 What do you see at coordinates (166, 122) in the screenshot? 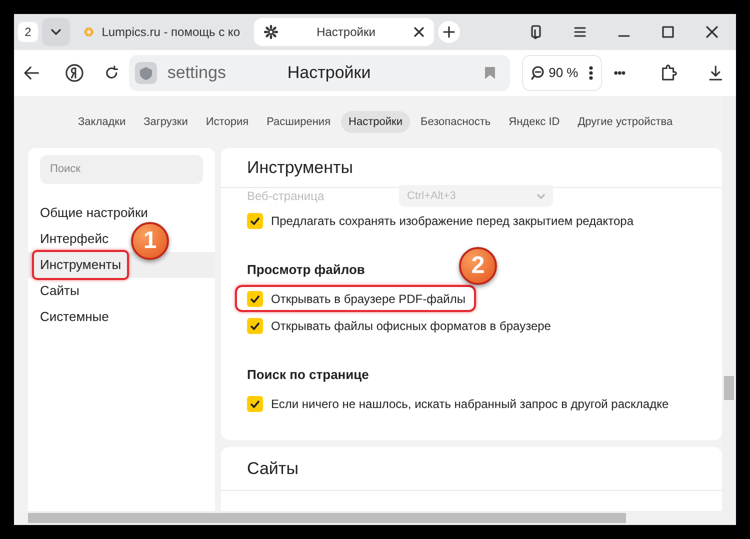
I see `settings-nav-link: Загрузки` at bounding box center [166, 122].